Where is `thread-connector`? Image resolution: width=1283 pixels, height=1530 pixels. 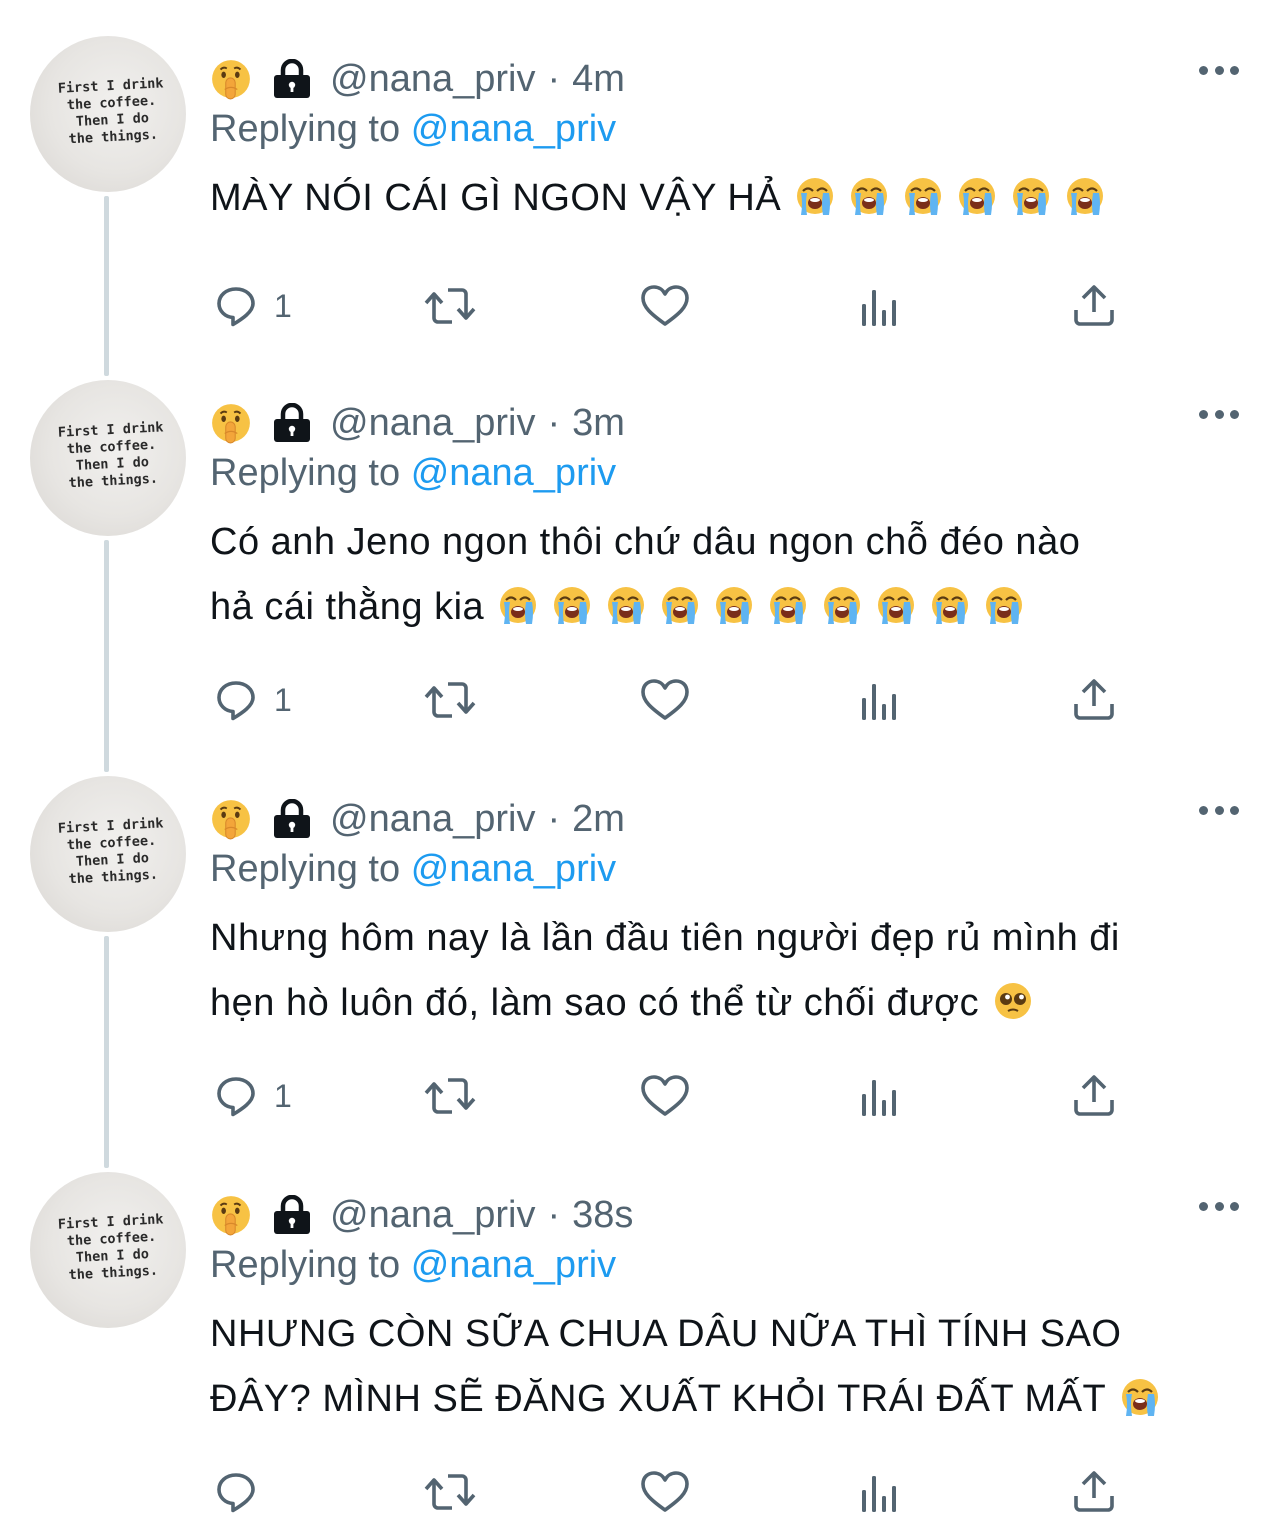
thread-connector is located at coordinates (106, 1052).